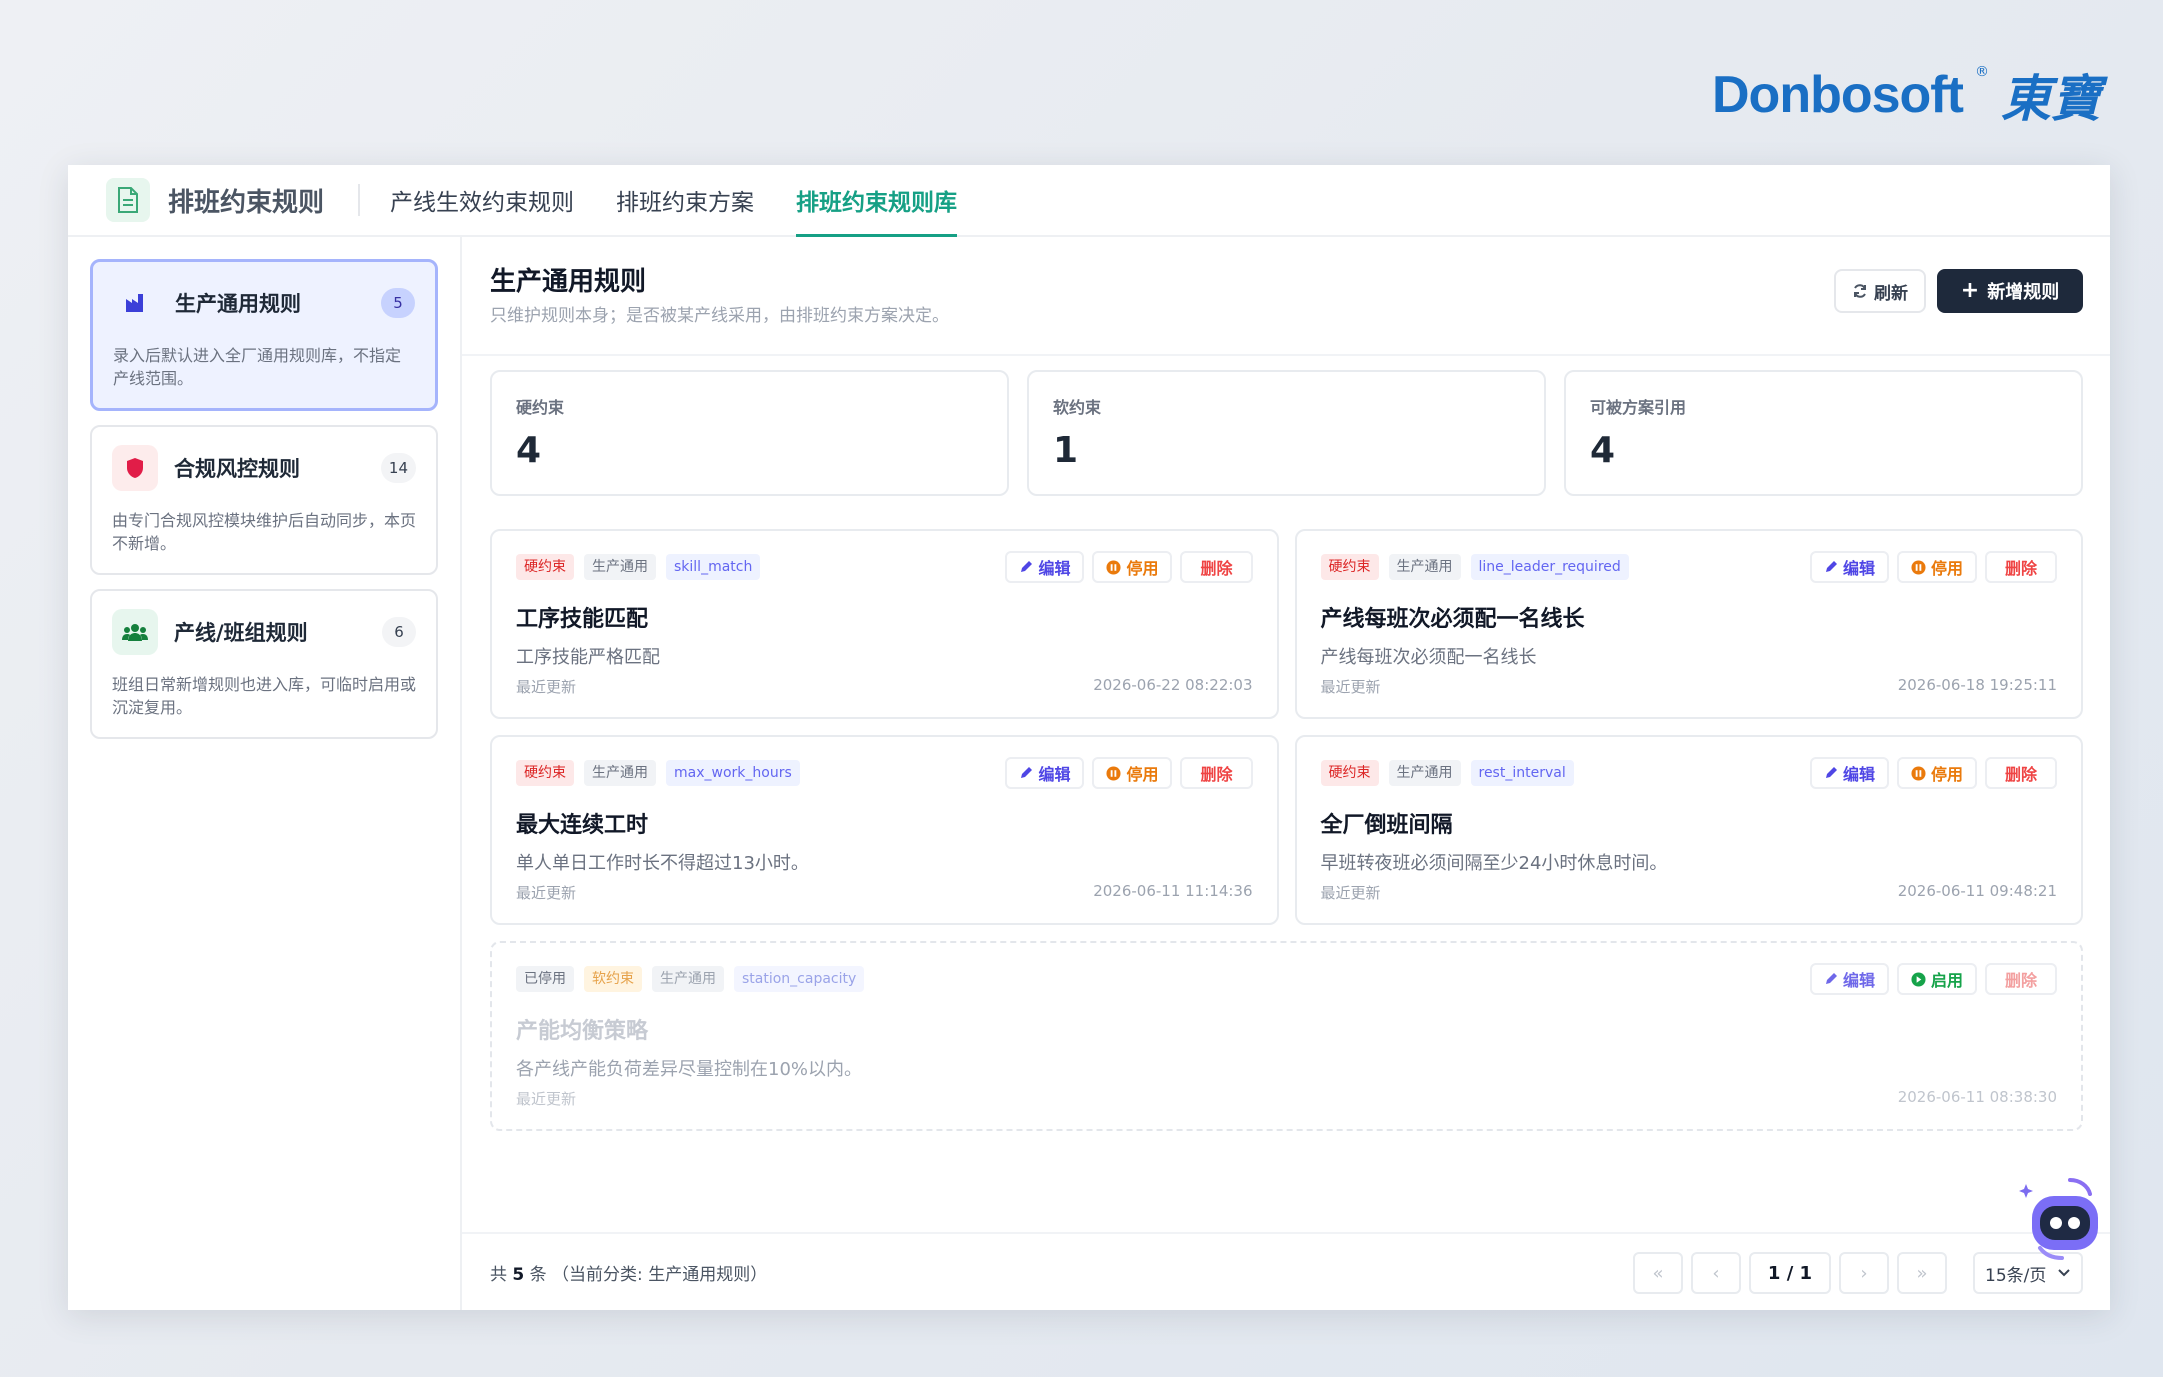 The height and width of the screenshot is (1377, 2163). I want to click on brand-chinese-mark: 東寶, so click(2050, 98).